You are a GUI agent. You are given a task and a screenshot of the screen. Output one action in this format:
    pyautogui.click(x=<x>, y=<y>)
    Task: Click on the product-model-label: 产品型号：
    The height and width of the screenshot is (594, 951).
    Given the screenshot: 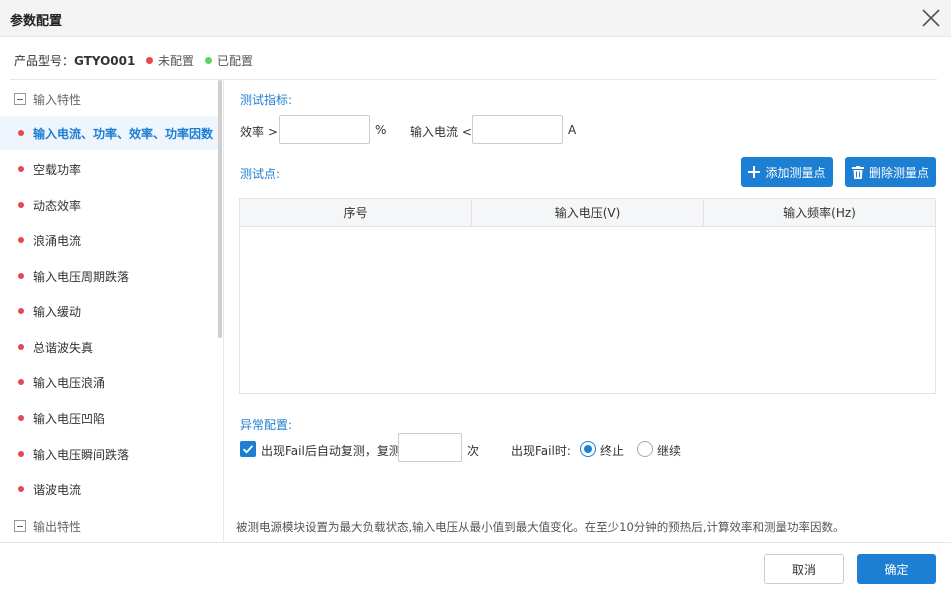 What is the action you would take?
    pyautogui.click(x=44, y=61)
    